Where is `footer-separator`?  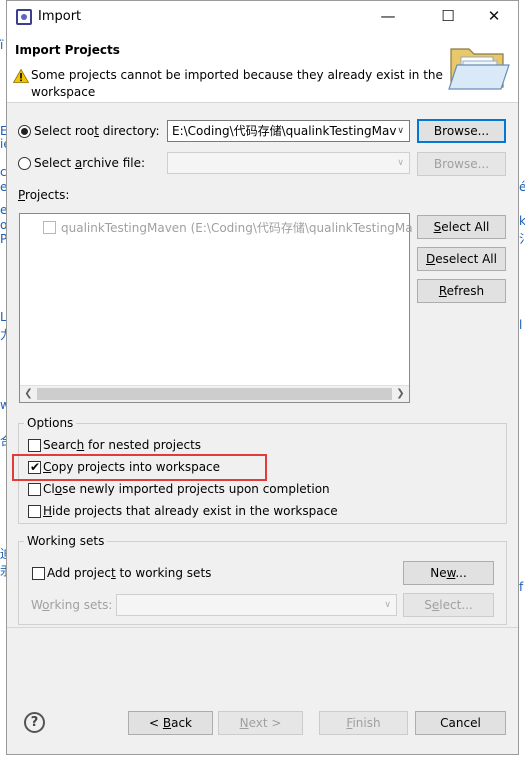
footer-separator is located at coordinates (262, 627).